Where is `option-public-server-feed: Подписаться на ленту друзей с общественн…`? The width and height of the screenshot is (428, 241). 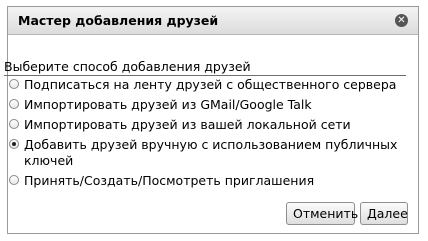
option-public-server-feed: Подписаться на ленту друзей с общественн… is located at coordinates (205, 85).